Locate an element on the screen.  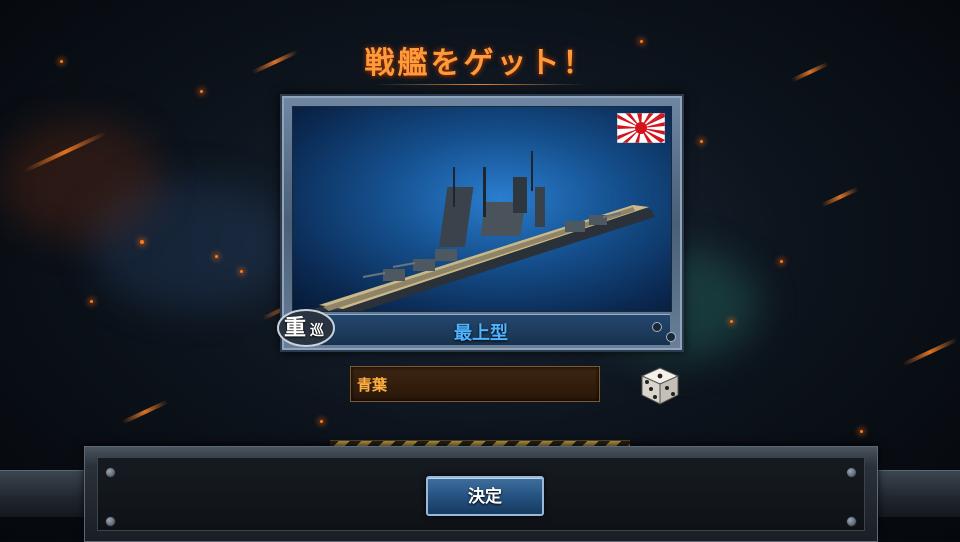
badge-sub-char: 巡 is located at coordinates (317, 331).